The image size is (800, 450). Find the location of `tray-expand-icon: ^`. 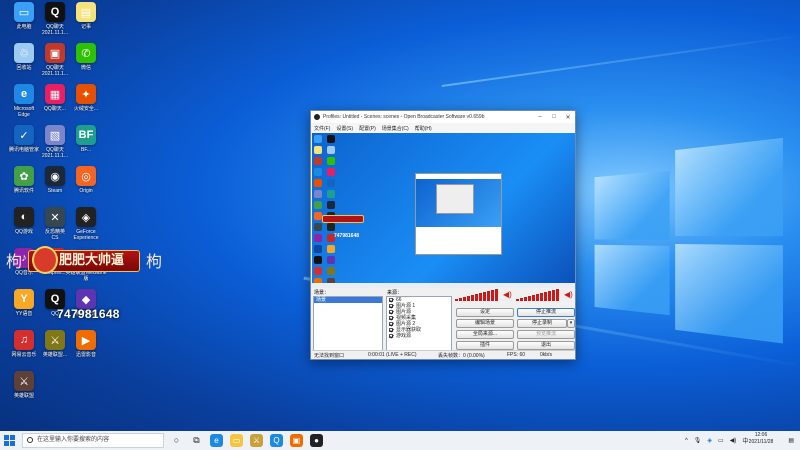

tray-expand-icon: ^ is located at coordinates (686, 441).